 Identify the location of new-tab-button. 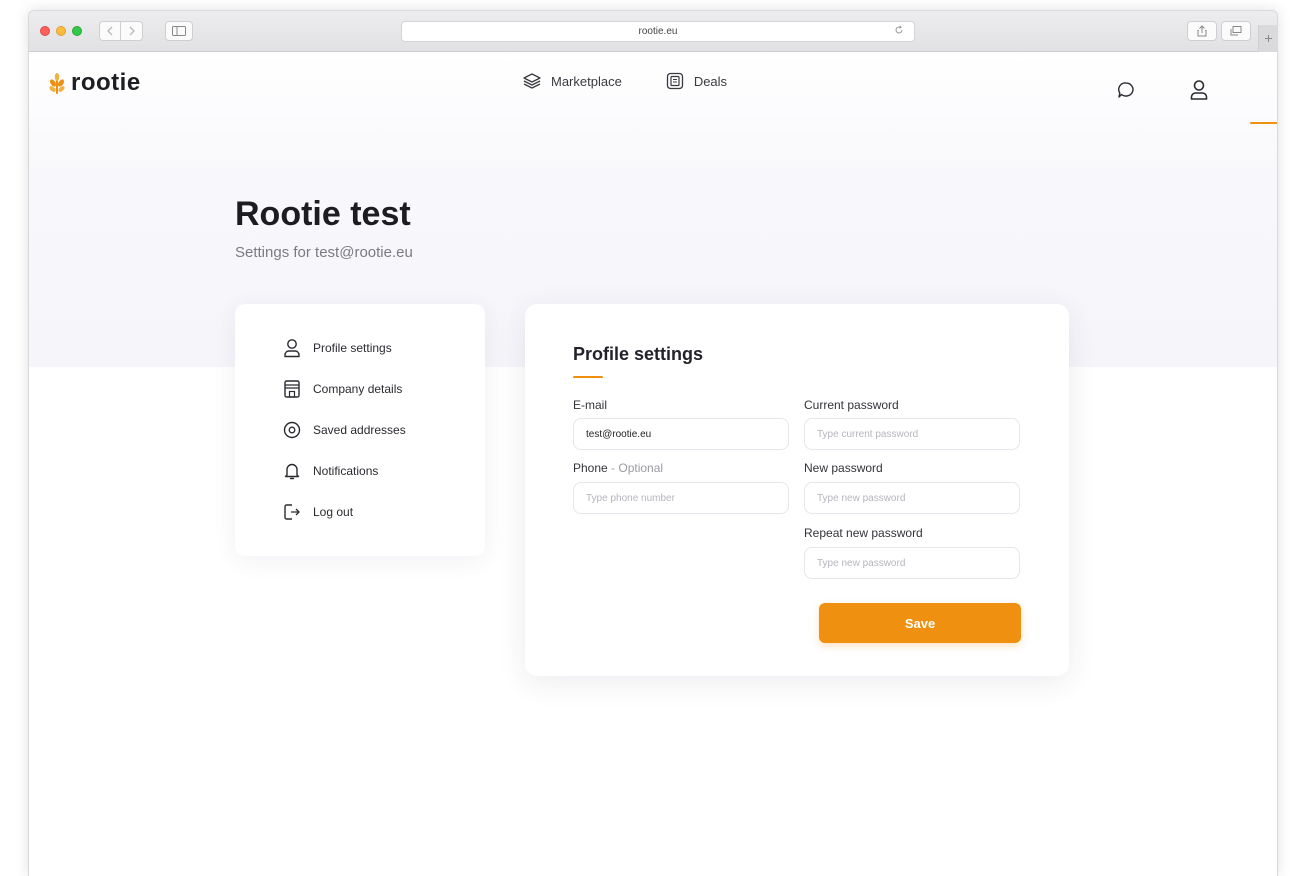
(1267, 38).